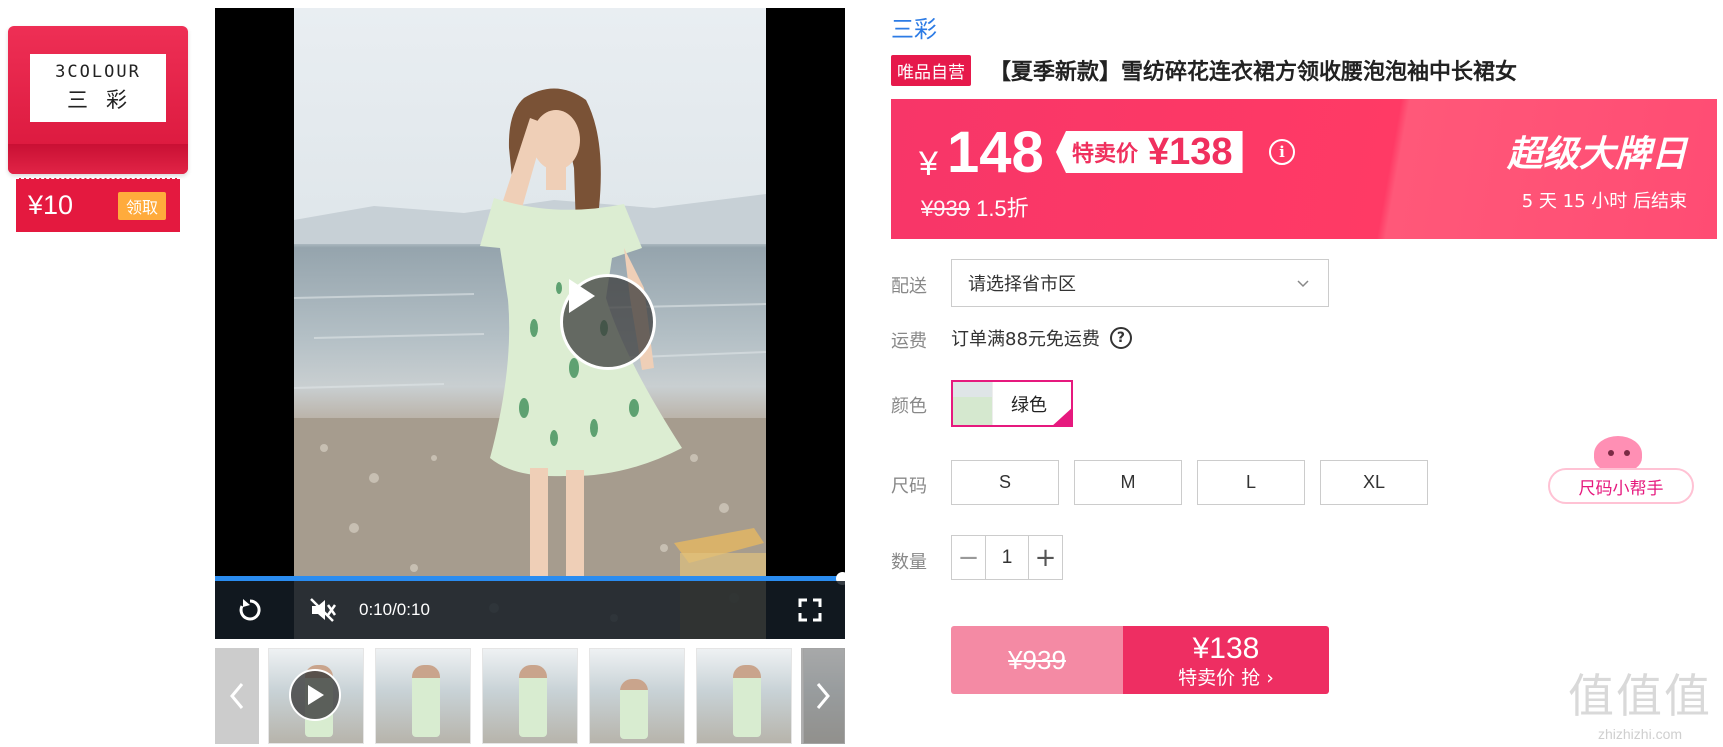 The image size is (1723, 747). Describe the element at coordinates (323, 610) in the screenshot. I see `mute-icon` at that location.